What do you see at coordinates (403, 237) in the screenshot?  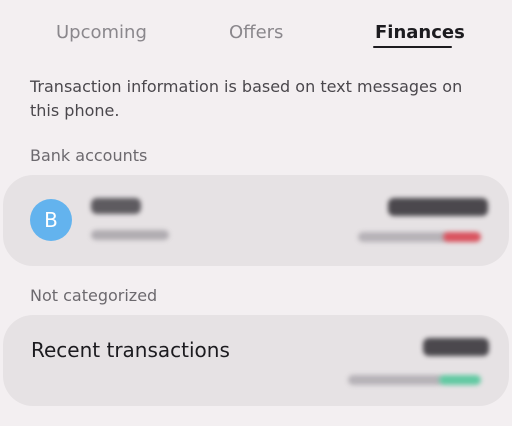 I see `bank-meta-redacted` at bounding box center [403, 237].